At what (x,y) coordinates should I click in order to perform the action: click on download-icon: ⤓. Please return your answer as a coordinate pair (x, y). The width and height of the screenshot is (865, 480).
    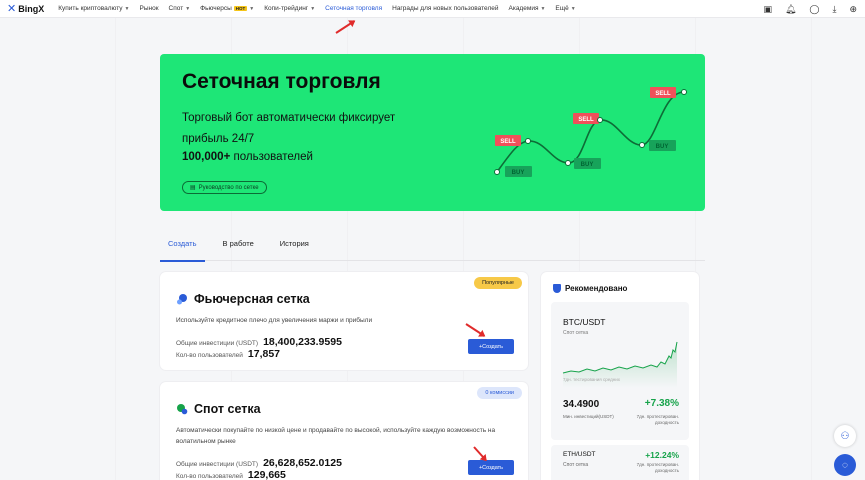
    Looking at the image, I should click on (834, 9).